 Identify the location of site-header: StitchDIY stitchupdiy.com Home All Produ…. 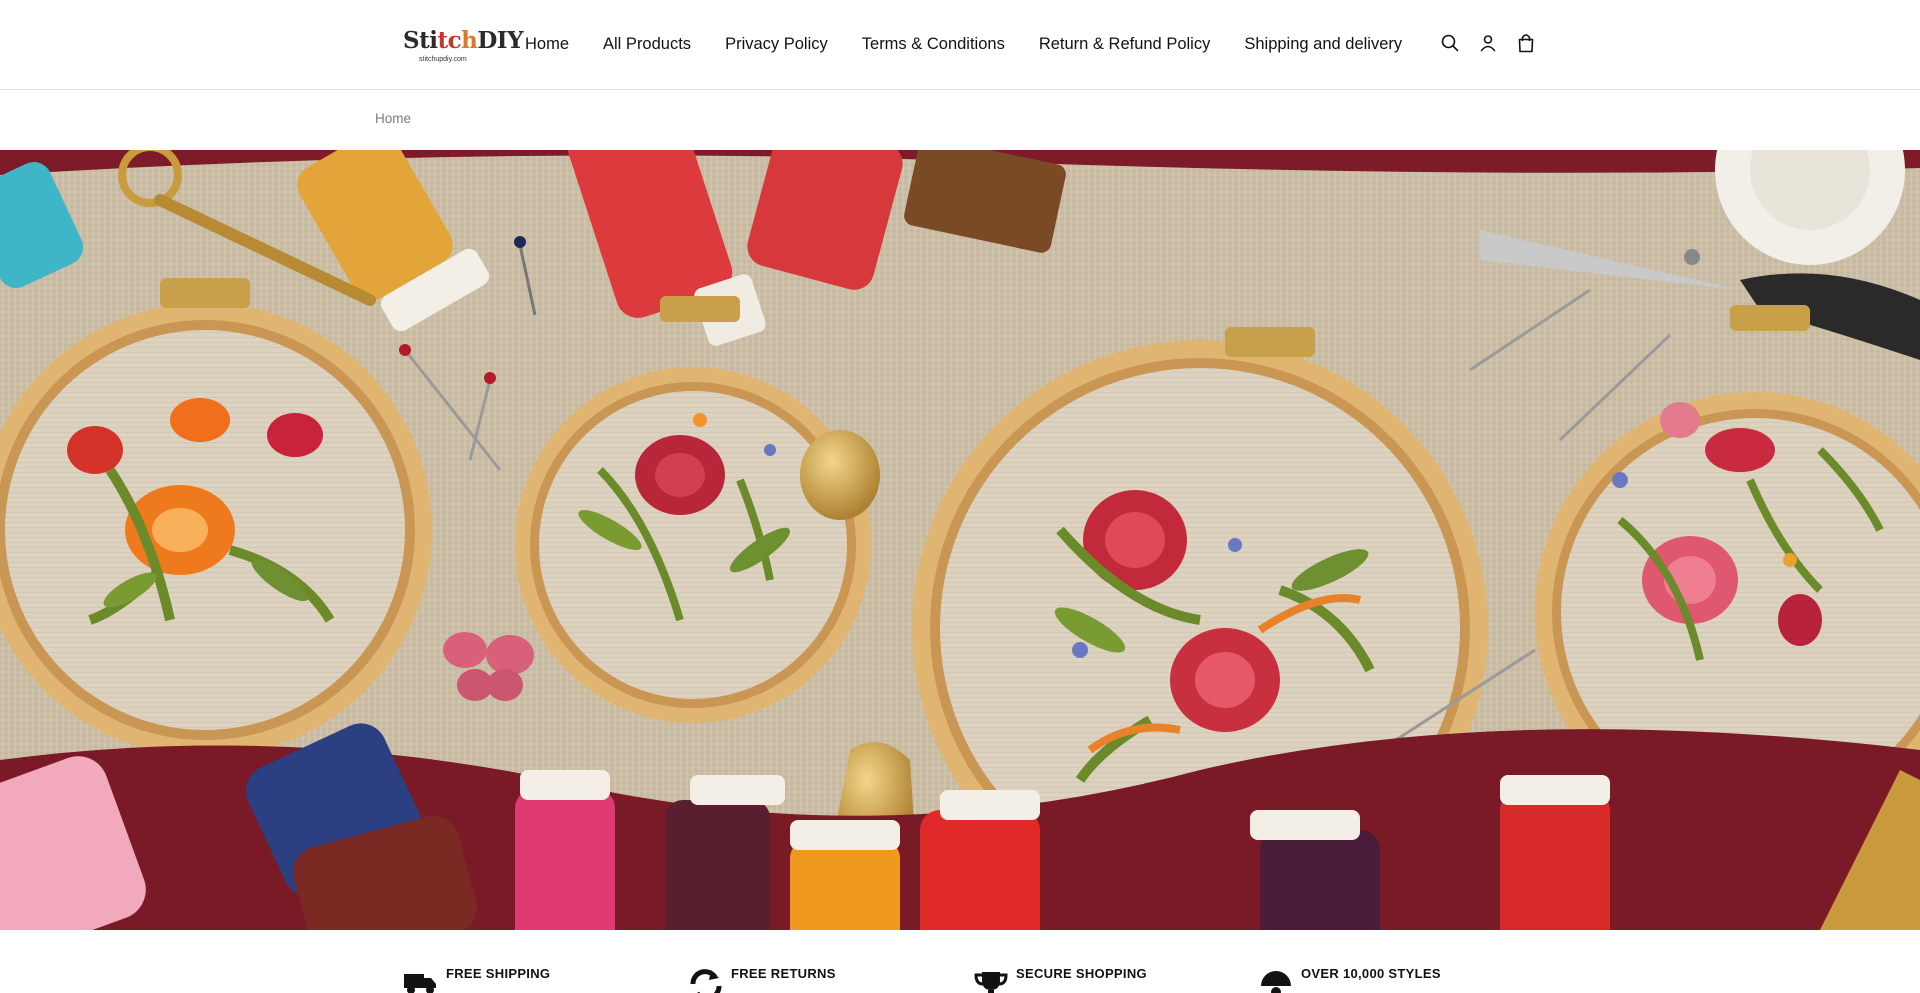
(960, 45).